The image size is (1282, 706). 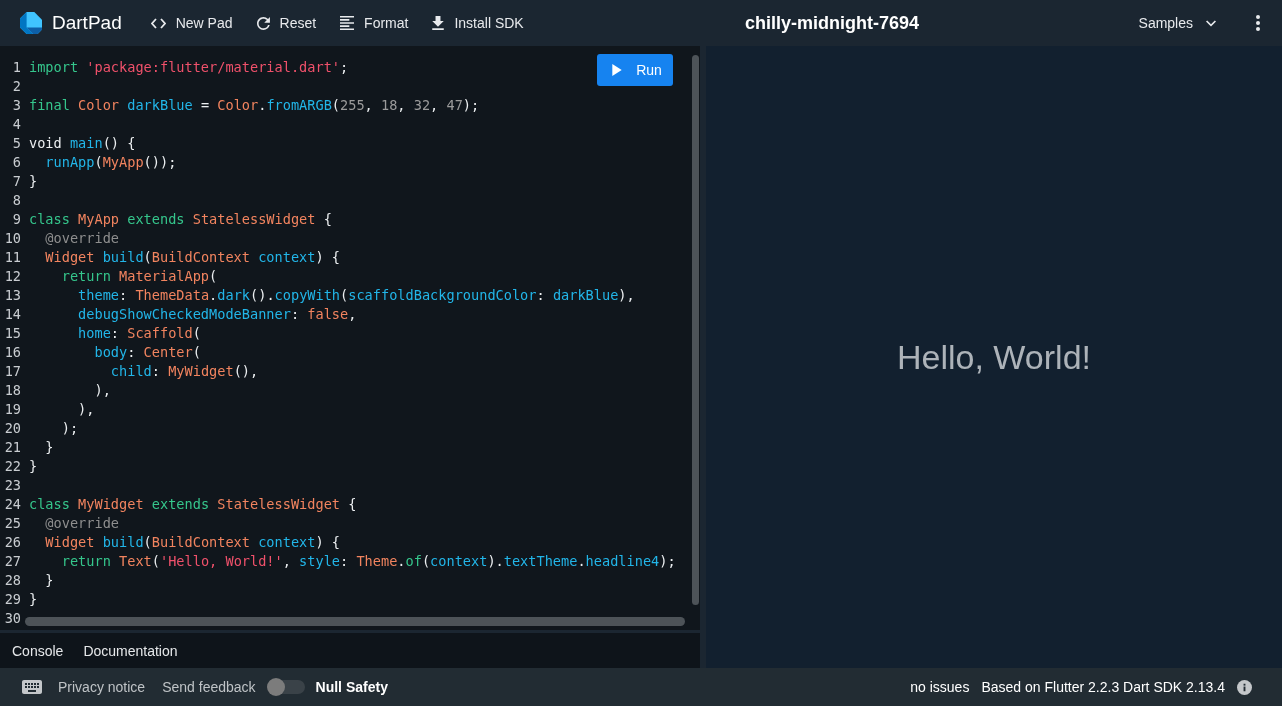 What do you see at coordinates (12, 504) in the screenshot?
I see `line-number: 24` at bounding box center [12, 504].